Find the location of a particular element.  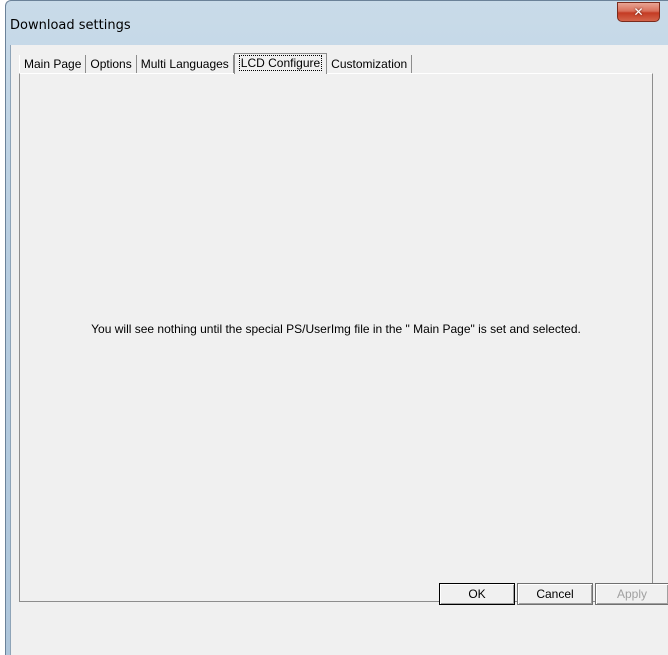

tab-label: Main Page is located at coordinates (53, 64).